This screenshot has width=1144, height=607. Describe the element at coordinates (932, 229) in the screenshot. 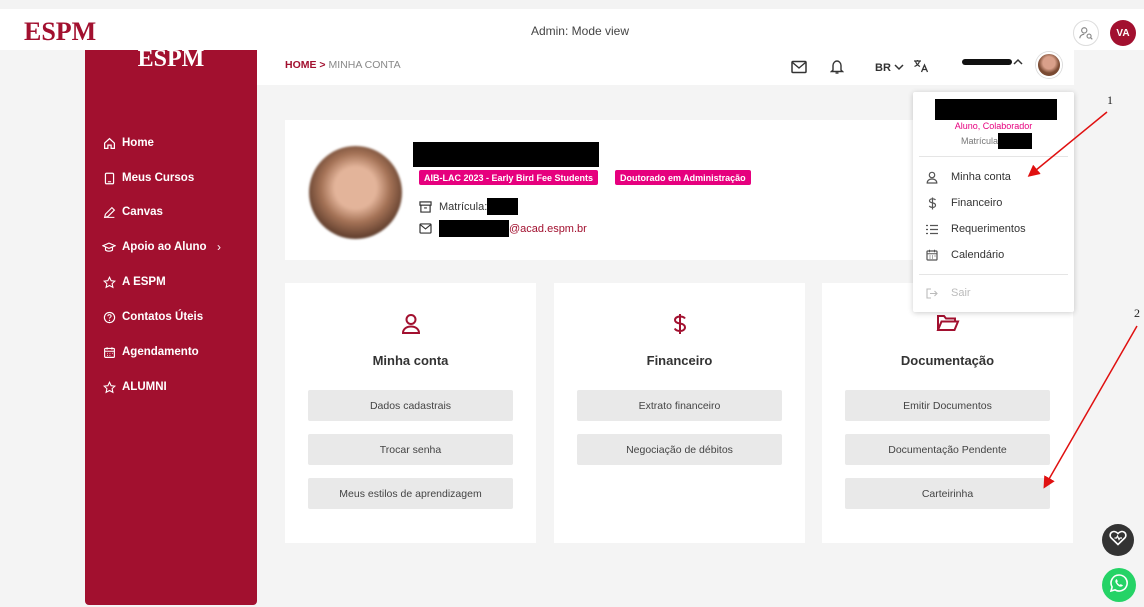

I see `list-icon` at that location.